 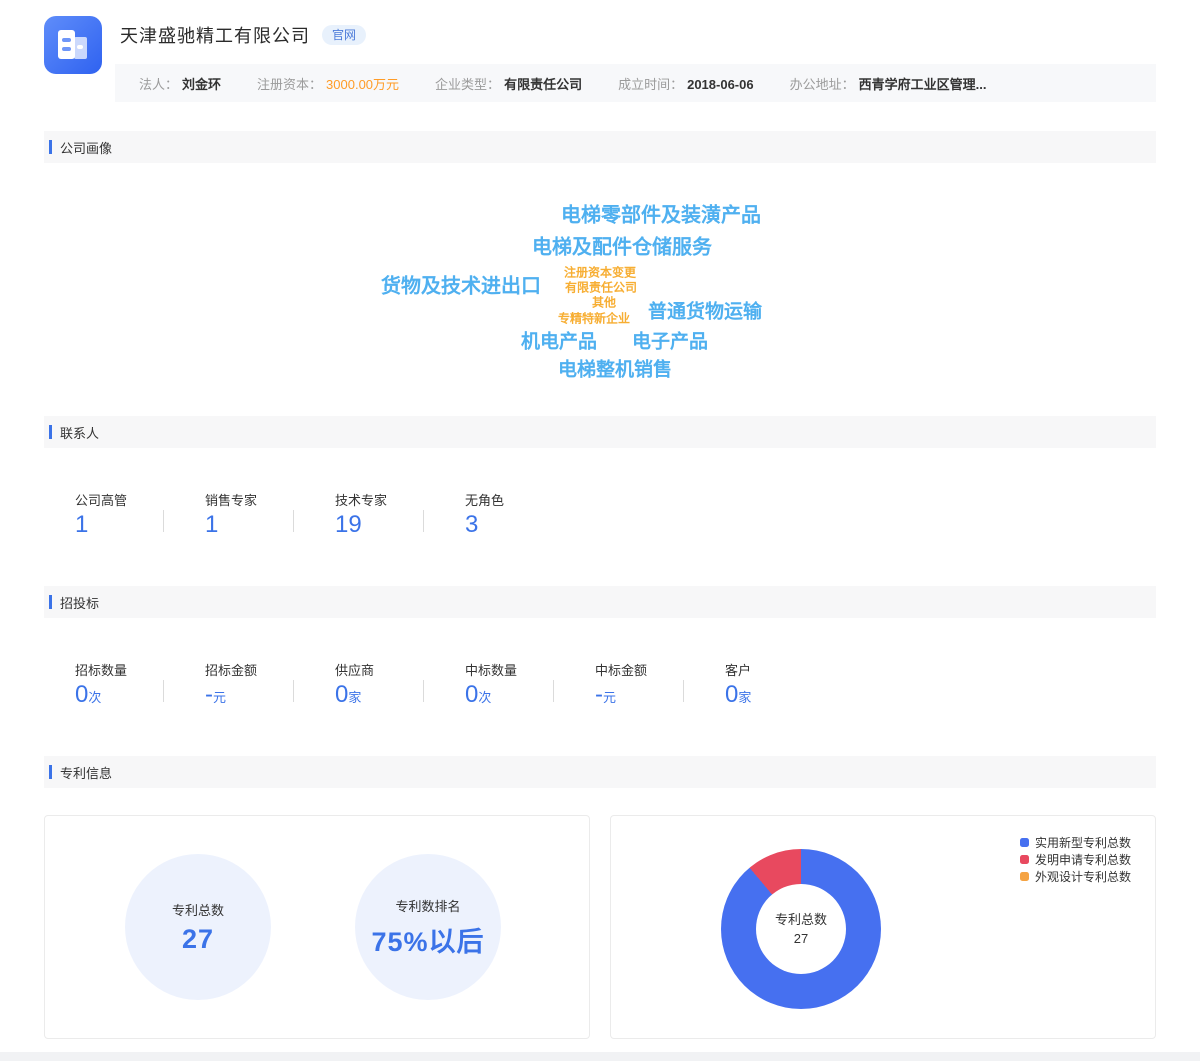 I want to click on stat-win-count: 中标数量 0次, so click(x=530, y=684).